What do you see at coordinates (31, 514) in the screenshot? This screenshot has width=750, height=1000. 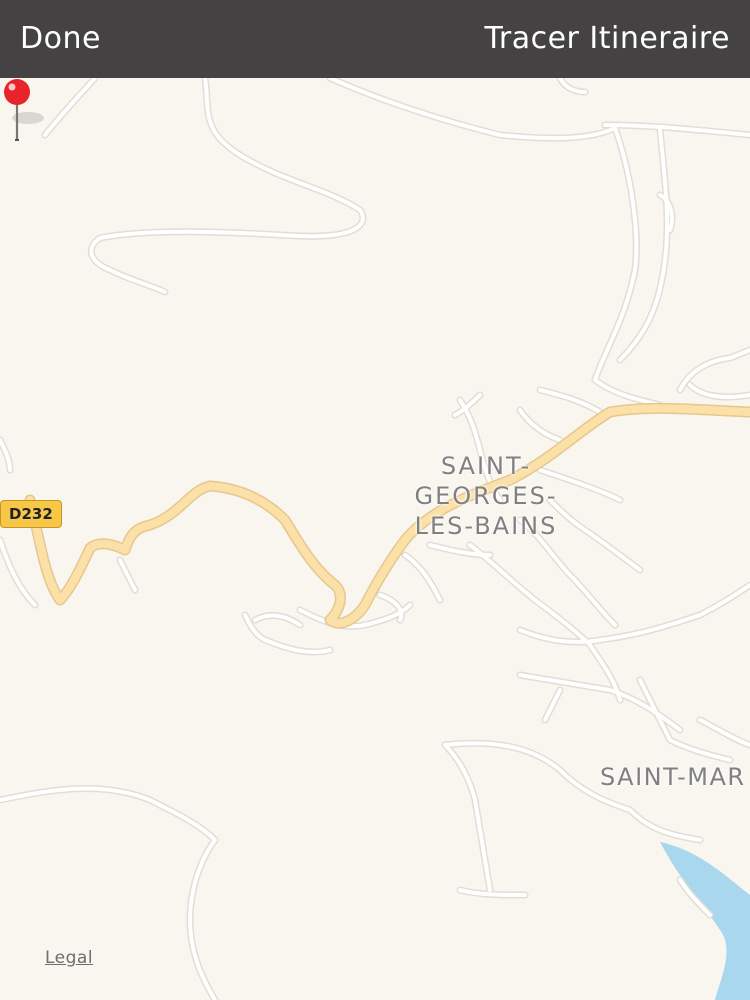 I see `road-shield-d232: D232` at bounding box center [31, 514].